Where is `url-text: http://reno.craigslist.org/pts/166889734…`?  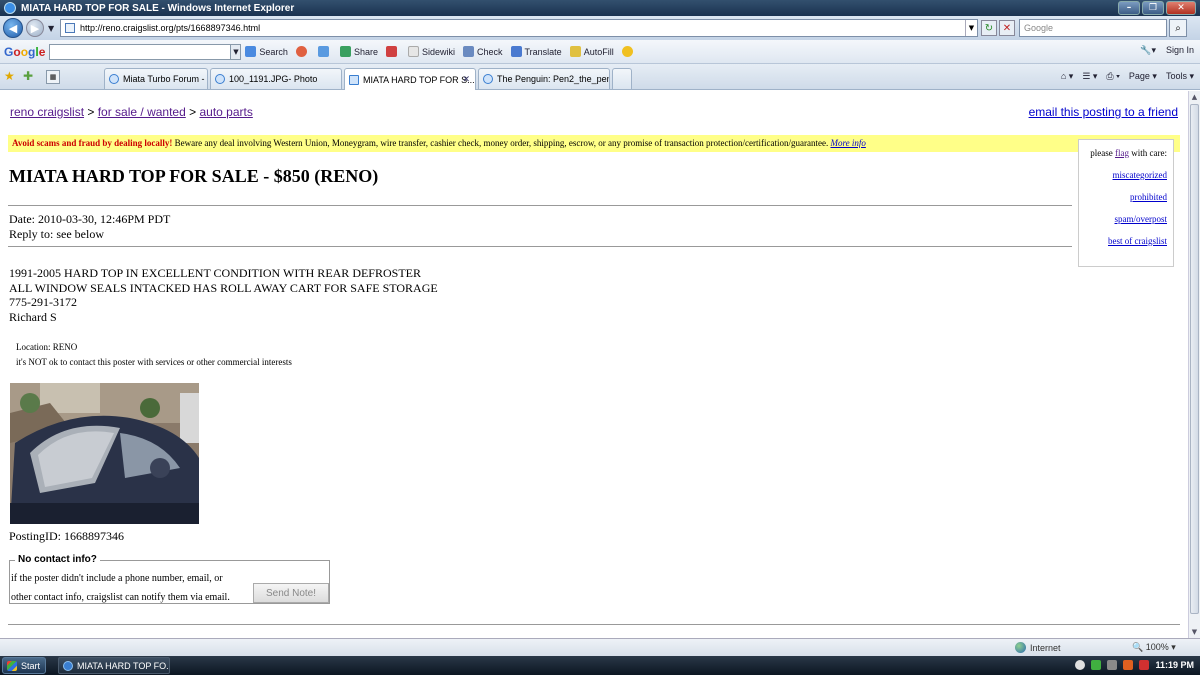 url-text: http://reno.craigslist.org/pts/166889734… is located at coordinates (170, 28).